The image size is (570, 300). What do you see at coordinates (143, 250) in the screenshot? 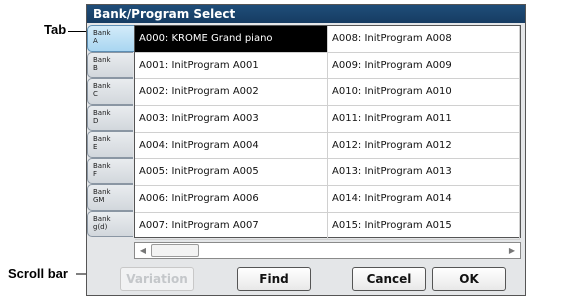
I see `arrow-left-icon: ◀` at bounding box center [143, 250].